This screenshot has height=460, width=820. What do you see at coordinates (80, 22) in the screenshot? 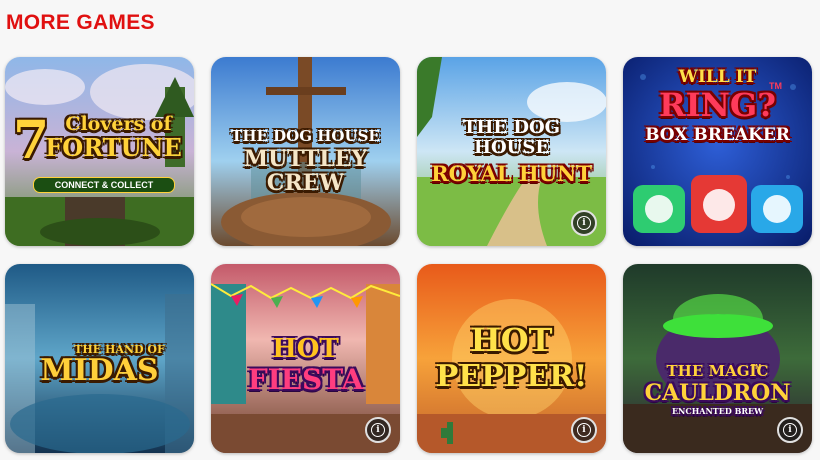
I see `section-title: MORE GAMES` at bounding box center [80, 22].